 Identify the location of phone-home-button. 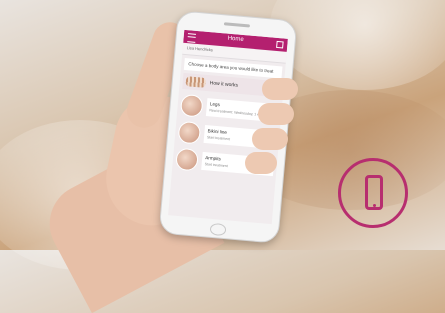
(218, 229).